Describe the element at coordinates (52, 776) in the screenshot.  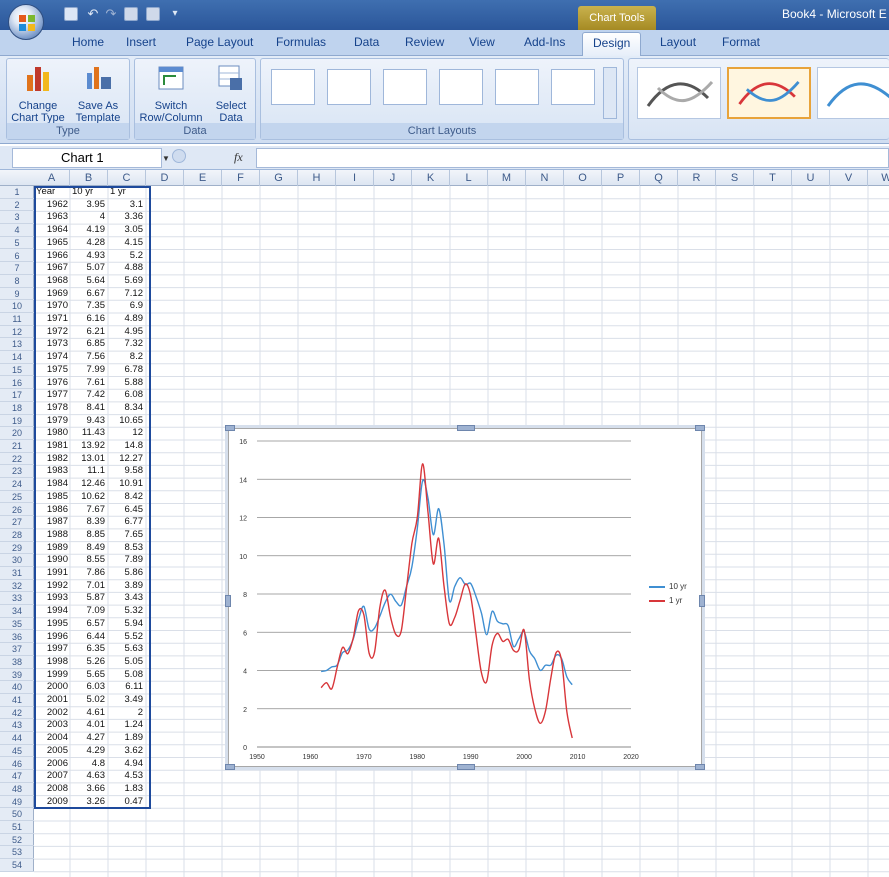
I see `year-cell: 2007` at that location.